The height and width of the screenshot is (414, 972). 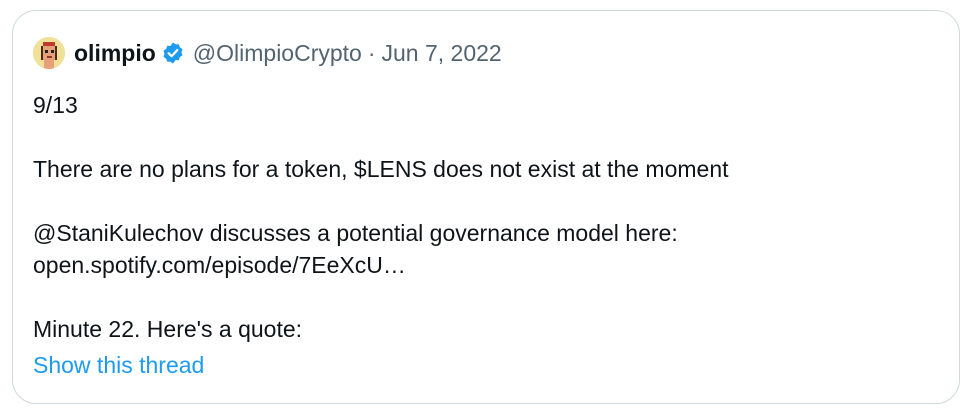 I want to click on tweet-header: olimpio @OlimpioCrypto · Jun 7, 2022, so click(x=267, y=53).